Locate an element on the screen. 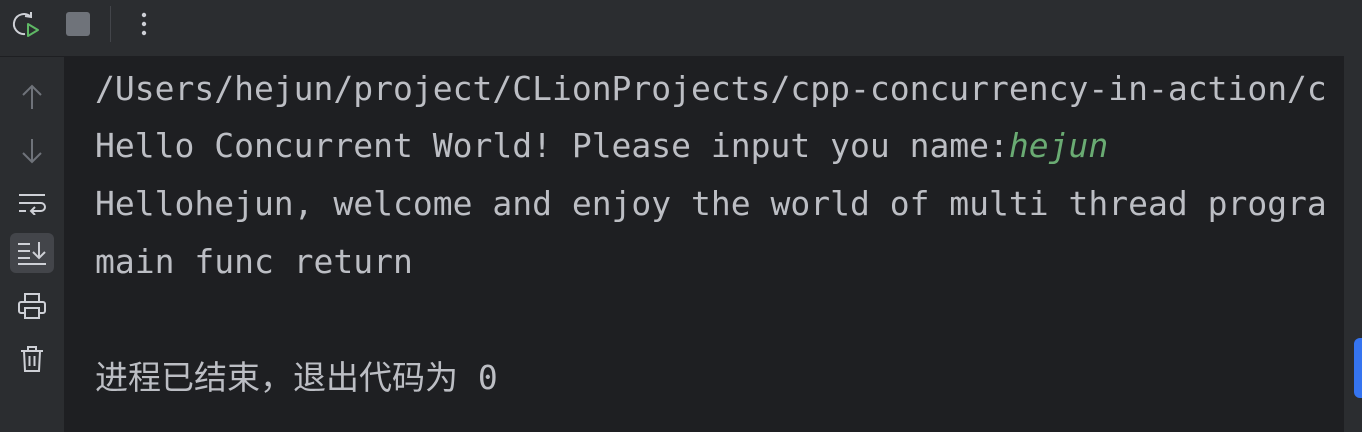  user-input-text: hejun is located at coordinates (1058, 145).